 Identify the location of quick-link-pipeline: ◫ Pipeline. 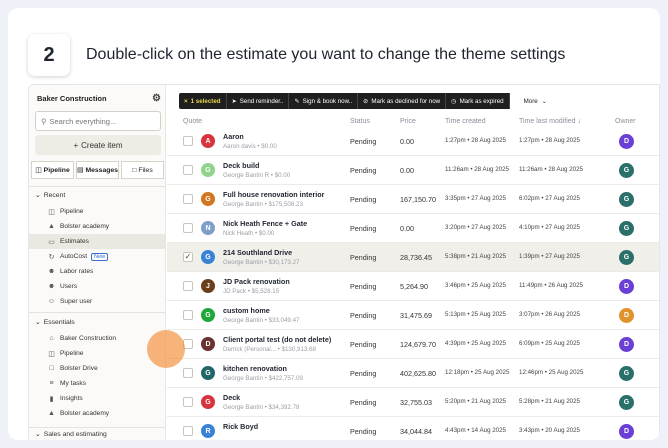
(52, 170).